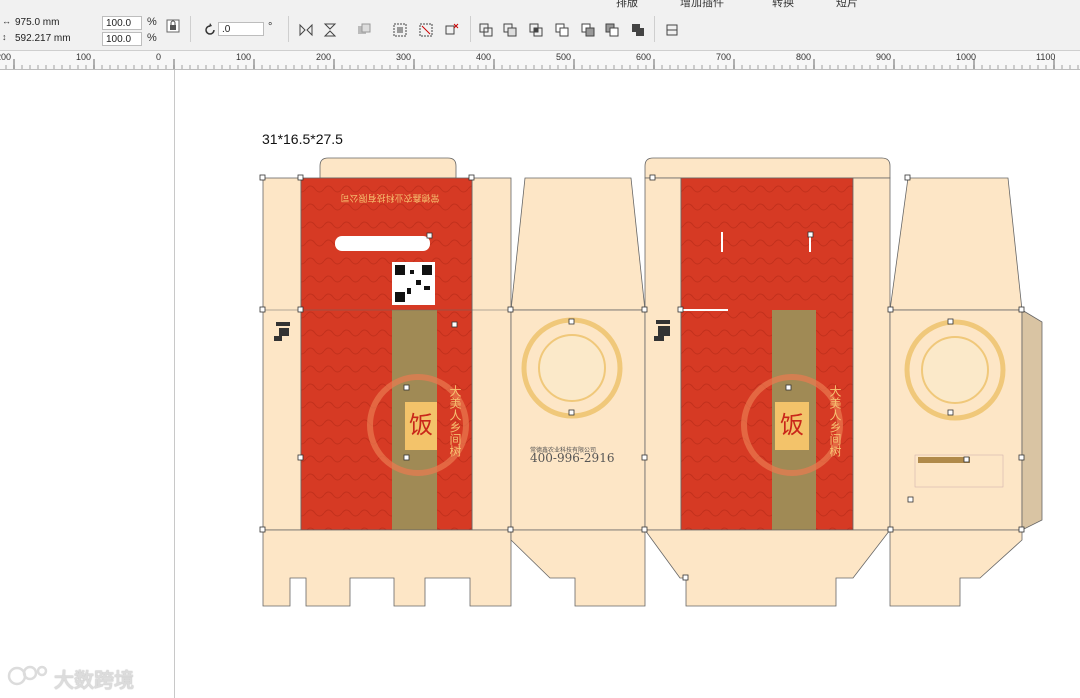 The height and width of the screenshot is (698, 1080). Describe the element at coordinates (282, 354) in the screenshot. I see `glue-flap-left` at that location.